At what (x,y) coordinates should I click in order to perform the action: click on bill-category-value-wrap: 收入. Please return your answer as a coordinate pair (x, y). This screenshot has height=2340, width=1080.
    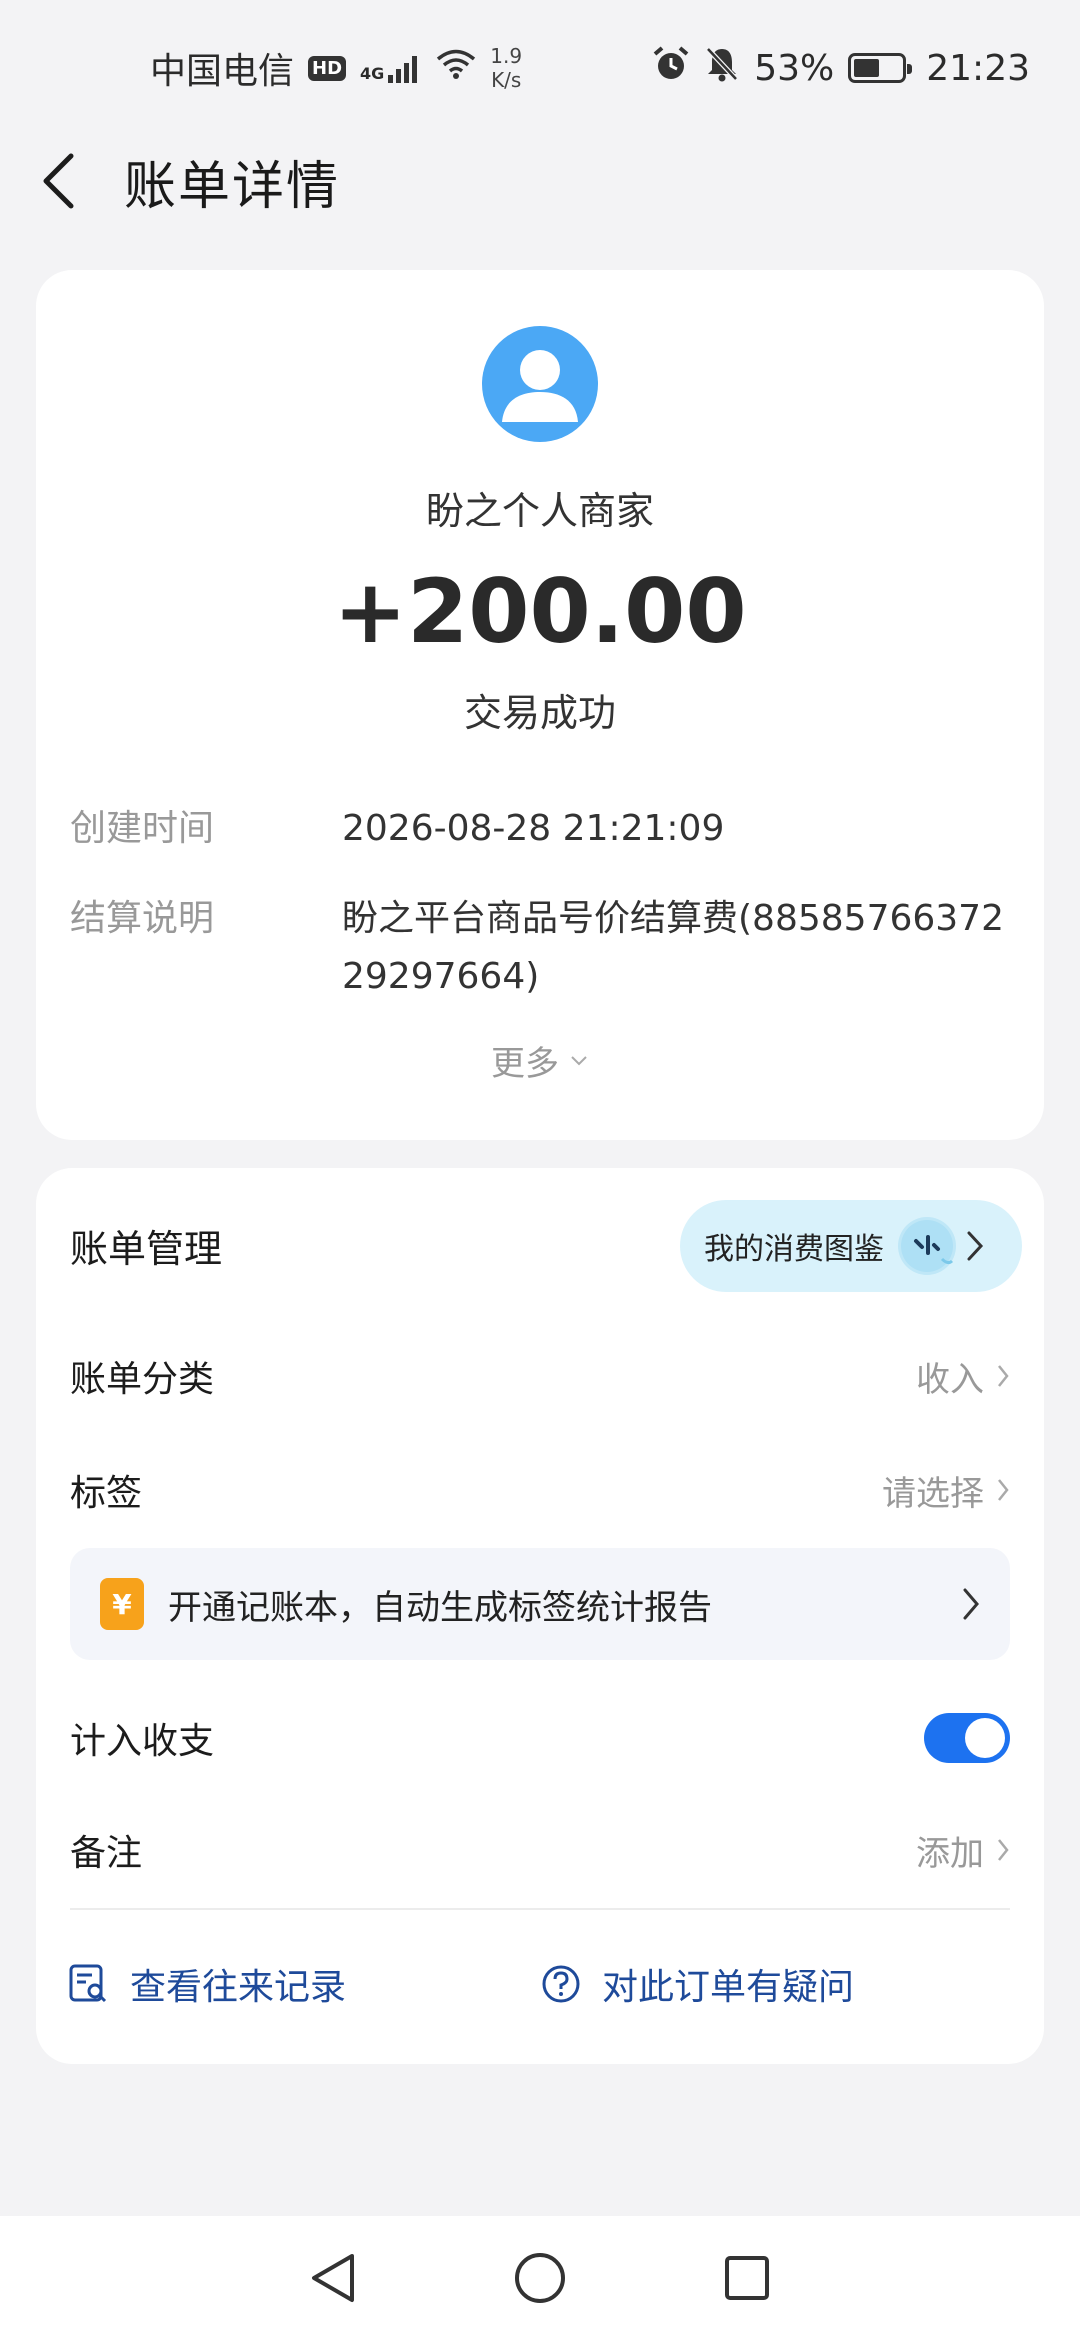
    Looking at the image, I should click on (963, 1376).